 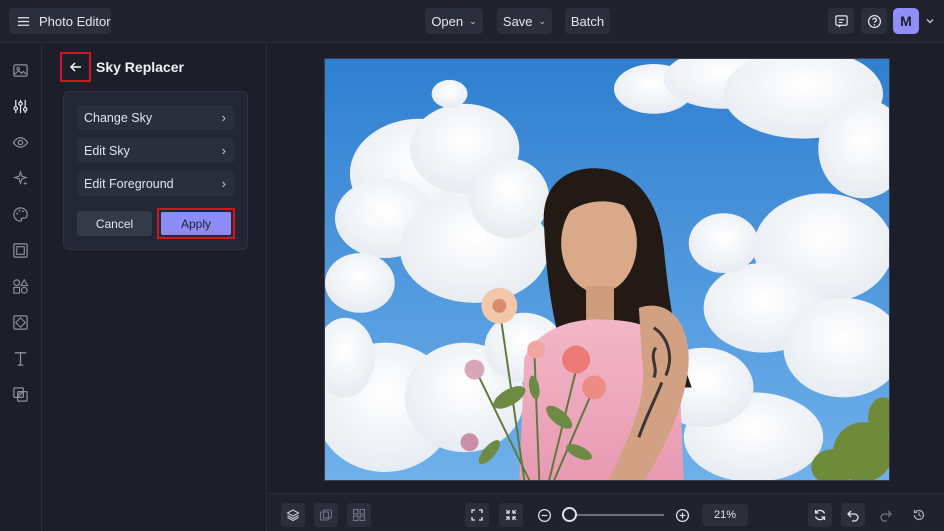 I want to click on image-icon, so click(x=20, y=70).